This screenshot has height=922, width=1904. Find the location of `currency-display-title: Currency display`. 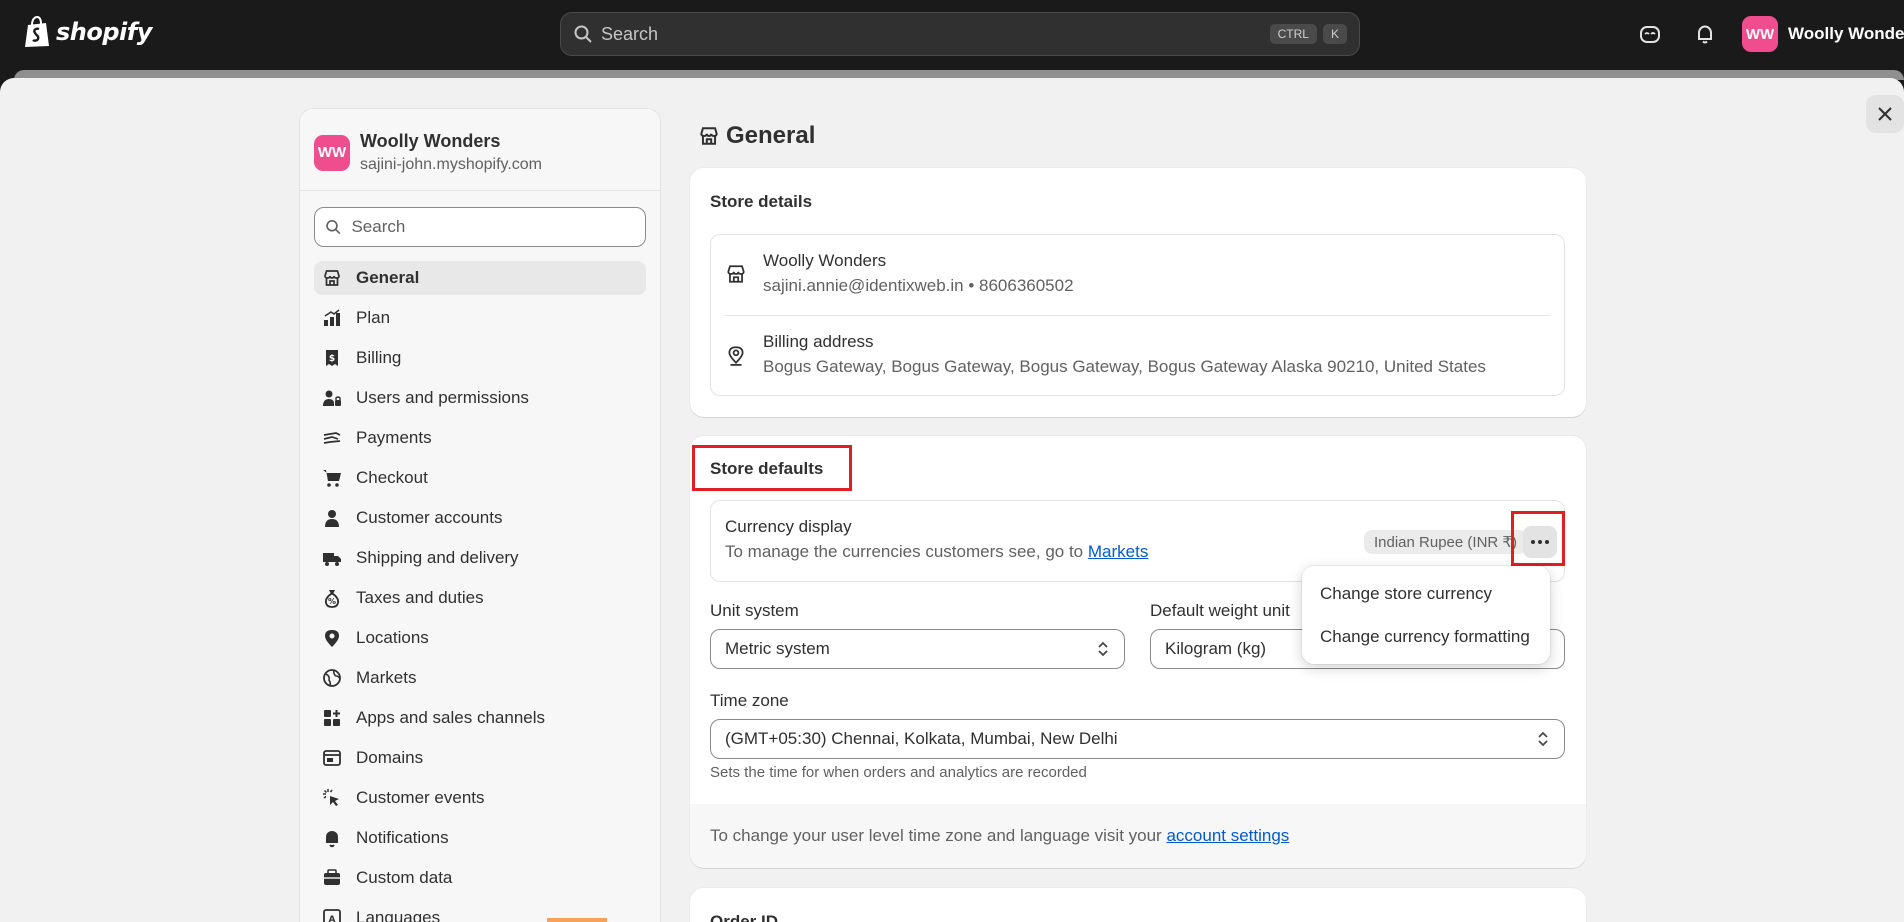

currency-display-title: Currency display is located at coordinates (788, 526).